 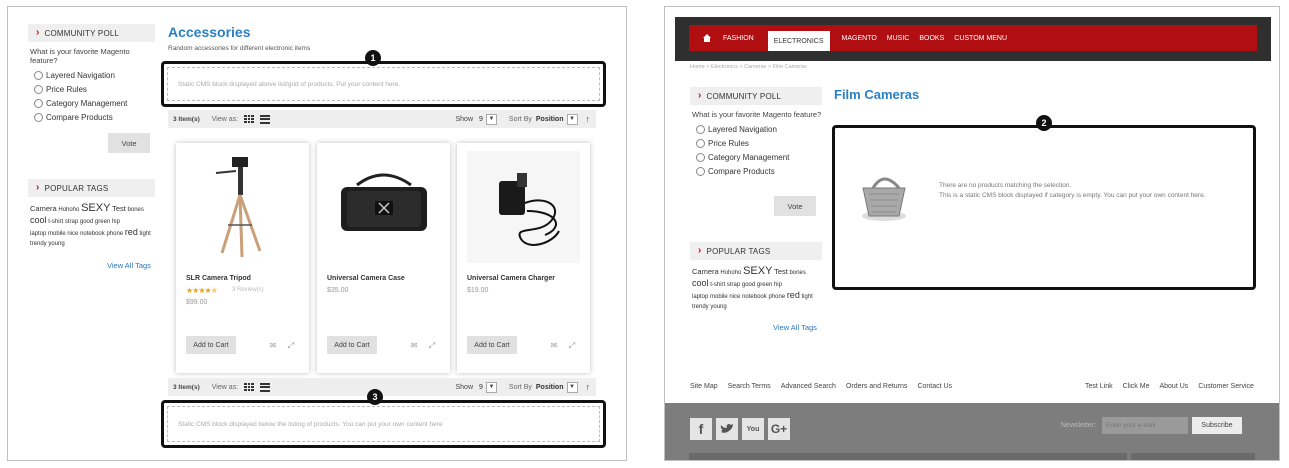 What do you see at coordinates (704, 386) in the screenshot?
I see `footer-link: Site Map` at bounding box center [704, 386].